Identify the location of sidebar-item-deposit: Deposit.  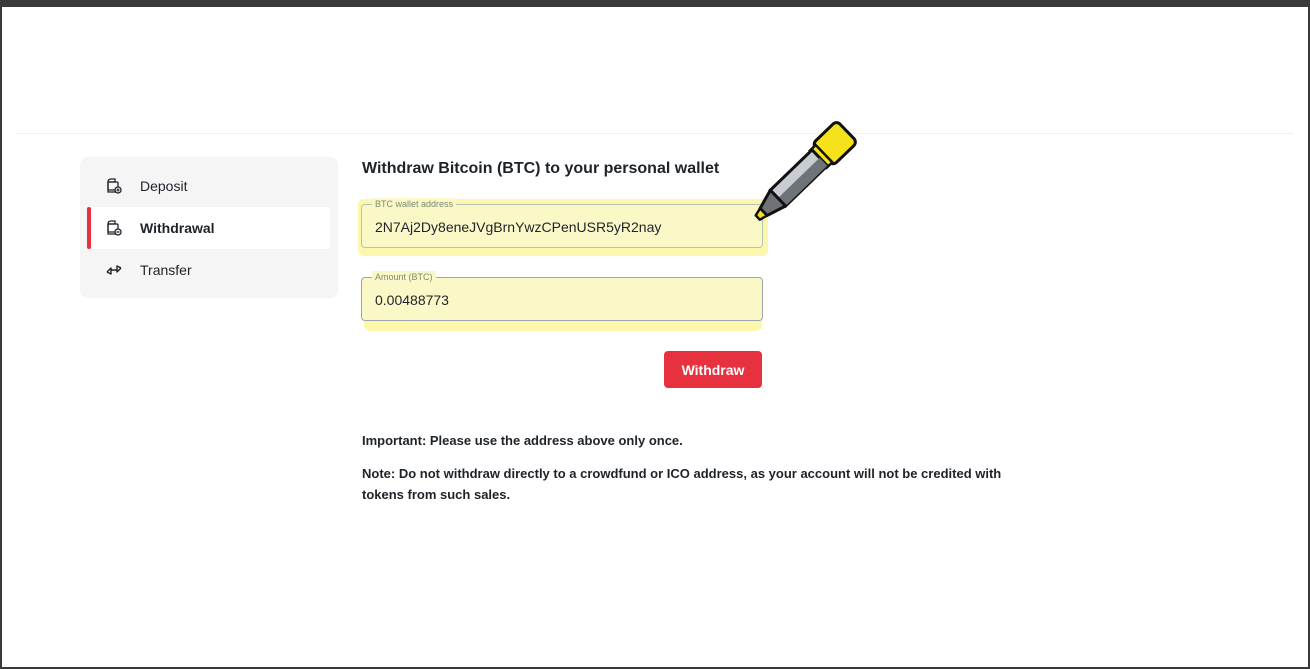
(209, 186).